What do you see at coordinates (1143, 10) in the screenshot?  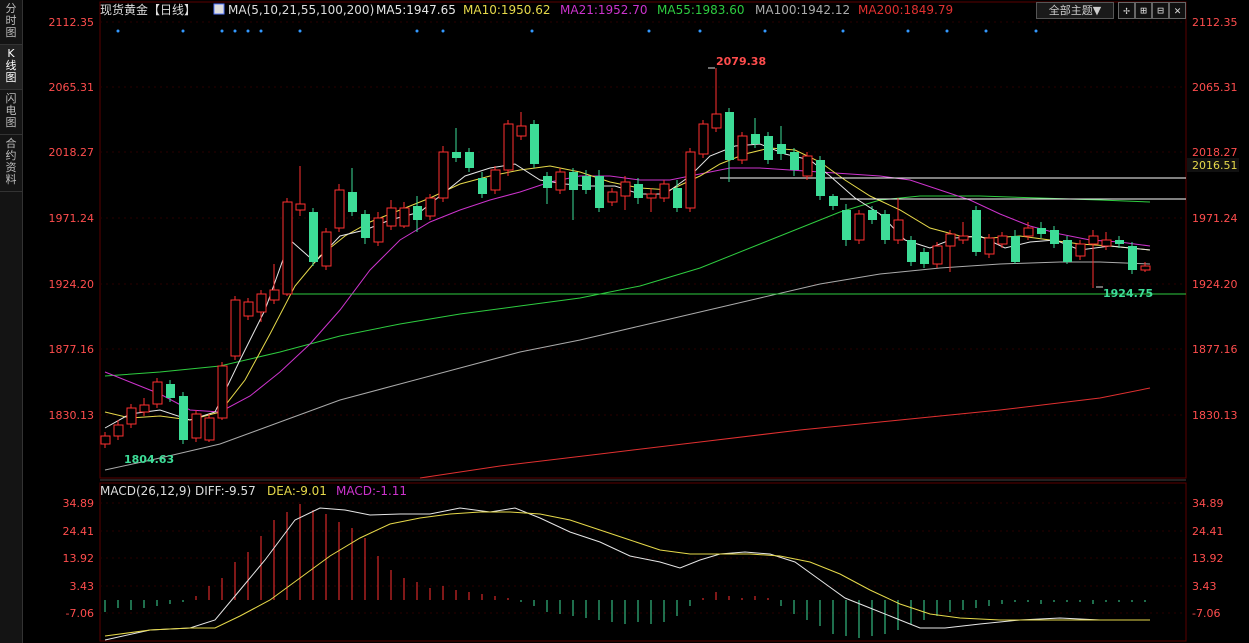 I see `zoom-in-icon: ⊞` at bounding box center [1143, 10].